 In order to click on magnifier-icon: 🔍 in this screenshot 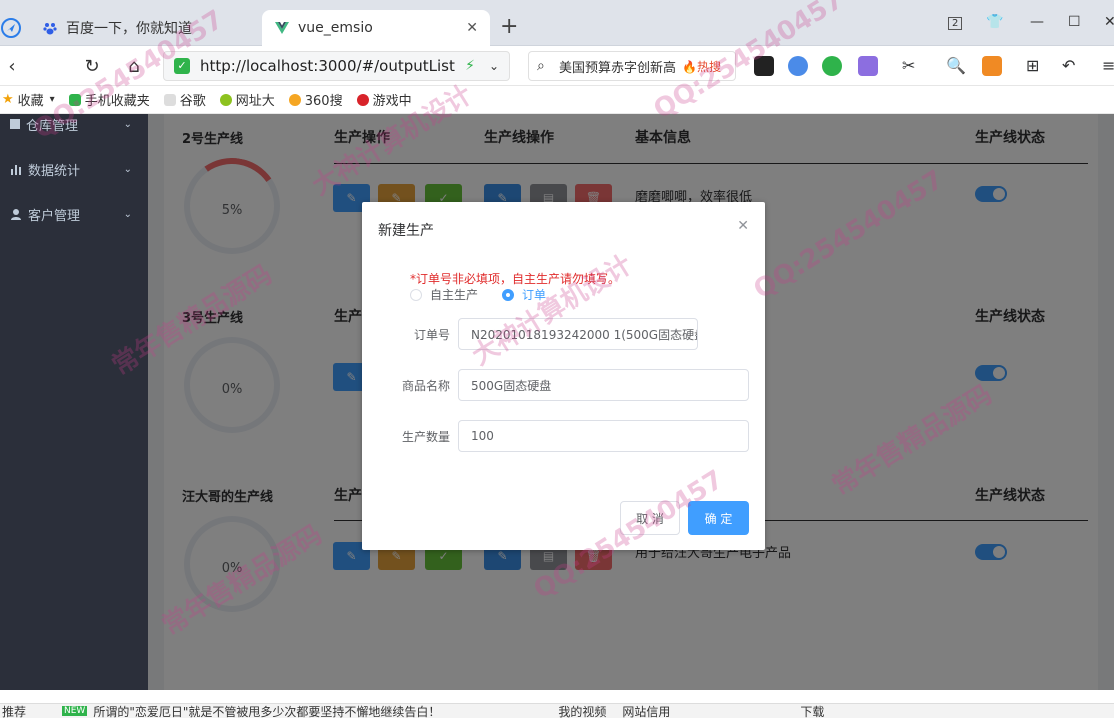, I will do `click(956, 66)`.